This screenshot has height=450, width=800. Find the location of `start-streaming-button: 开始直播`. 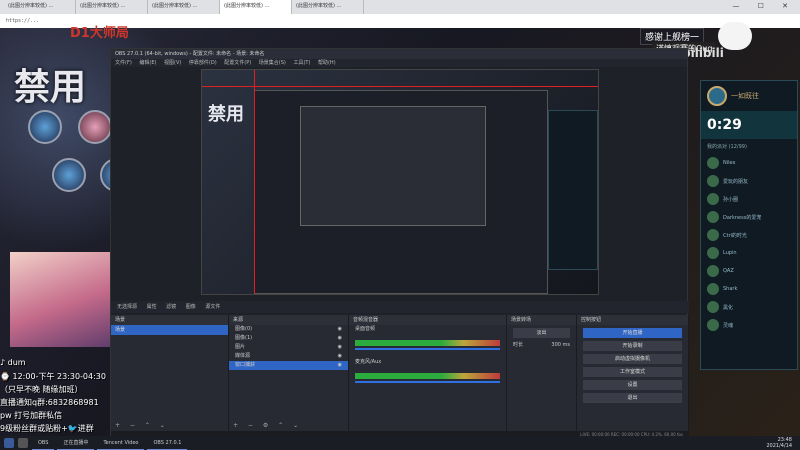

start-streaming-button: 开始直播 is located at coordinates (632, 333).